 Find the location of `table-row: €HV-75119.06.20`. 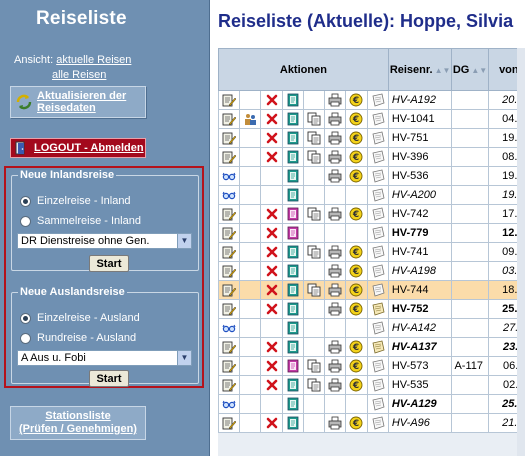

table-row: €HV-75119.06.20 is located at coordinates (371, 138).